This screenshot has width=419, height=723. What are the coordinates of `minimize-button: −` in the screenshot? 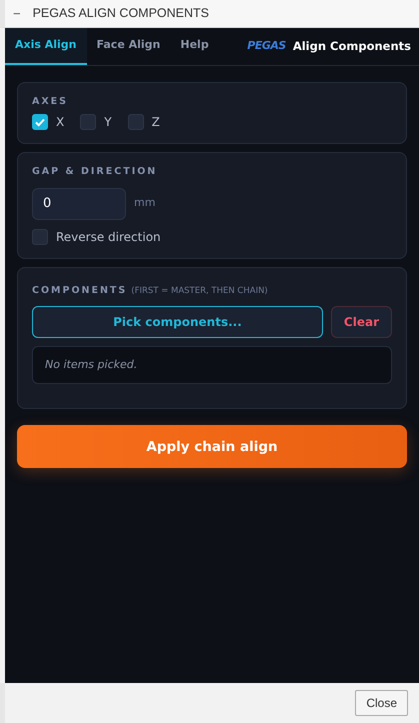 It's located at (17, 14).